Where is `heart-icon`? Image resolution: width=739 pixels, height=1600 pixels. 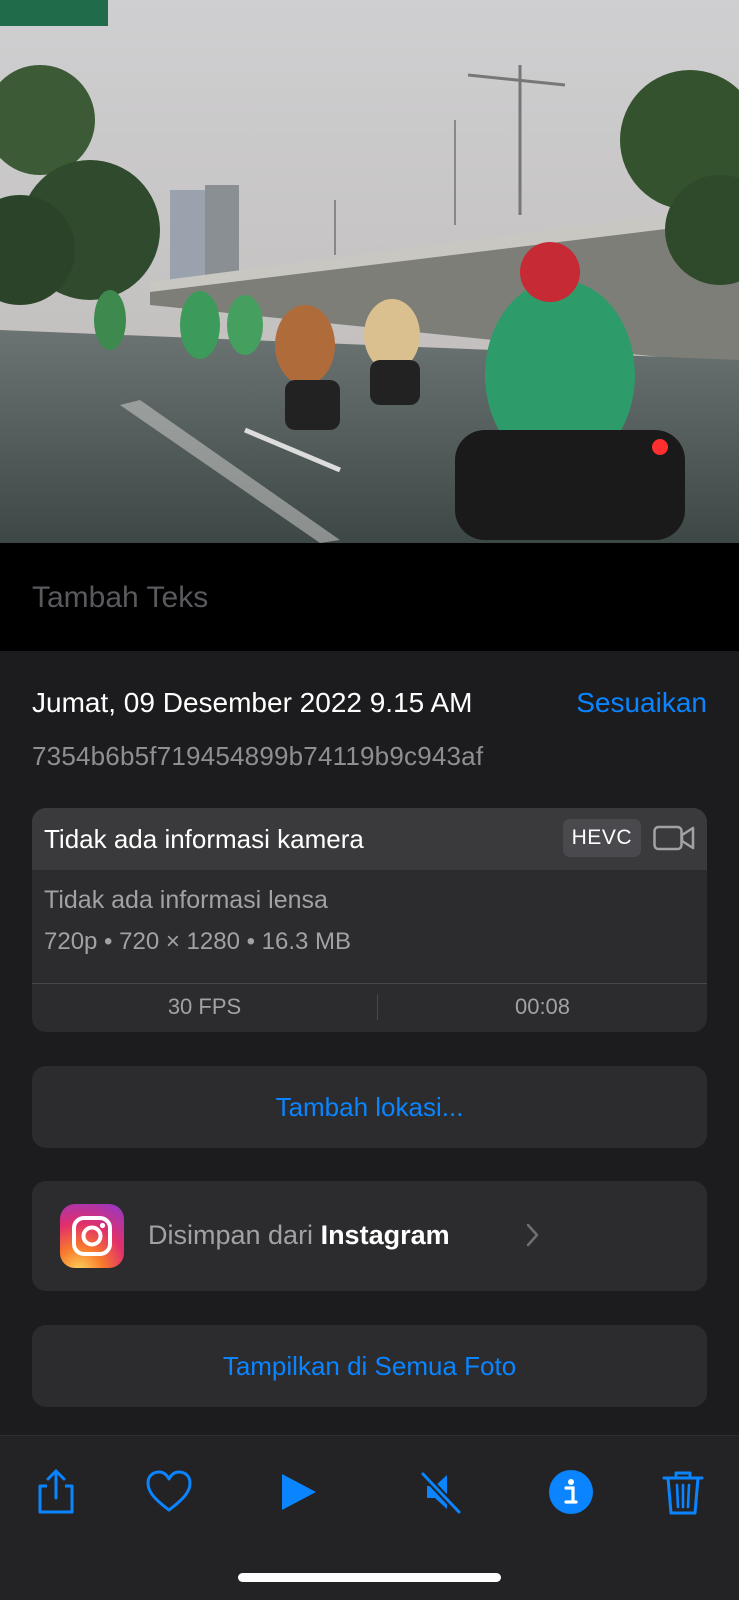 heart-icon is located at coordinates (169, 1492).